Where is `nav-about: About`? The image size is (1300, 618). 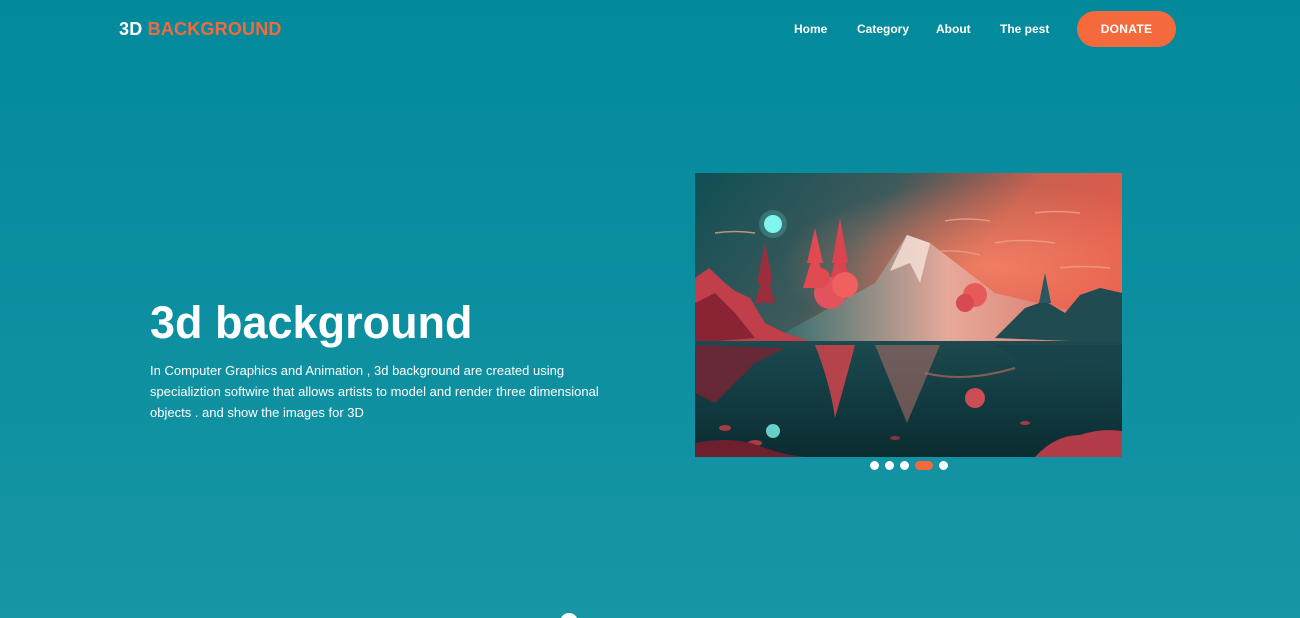
nav-about: About is located at coordinates (953, 29).